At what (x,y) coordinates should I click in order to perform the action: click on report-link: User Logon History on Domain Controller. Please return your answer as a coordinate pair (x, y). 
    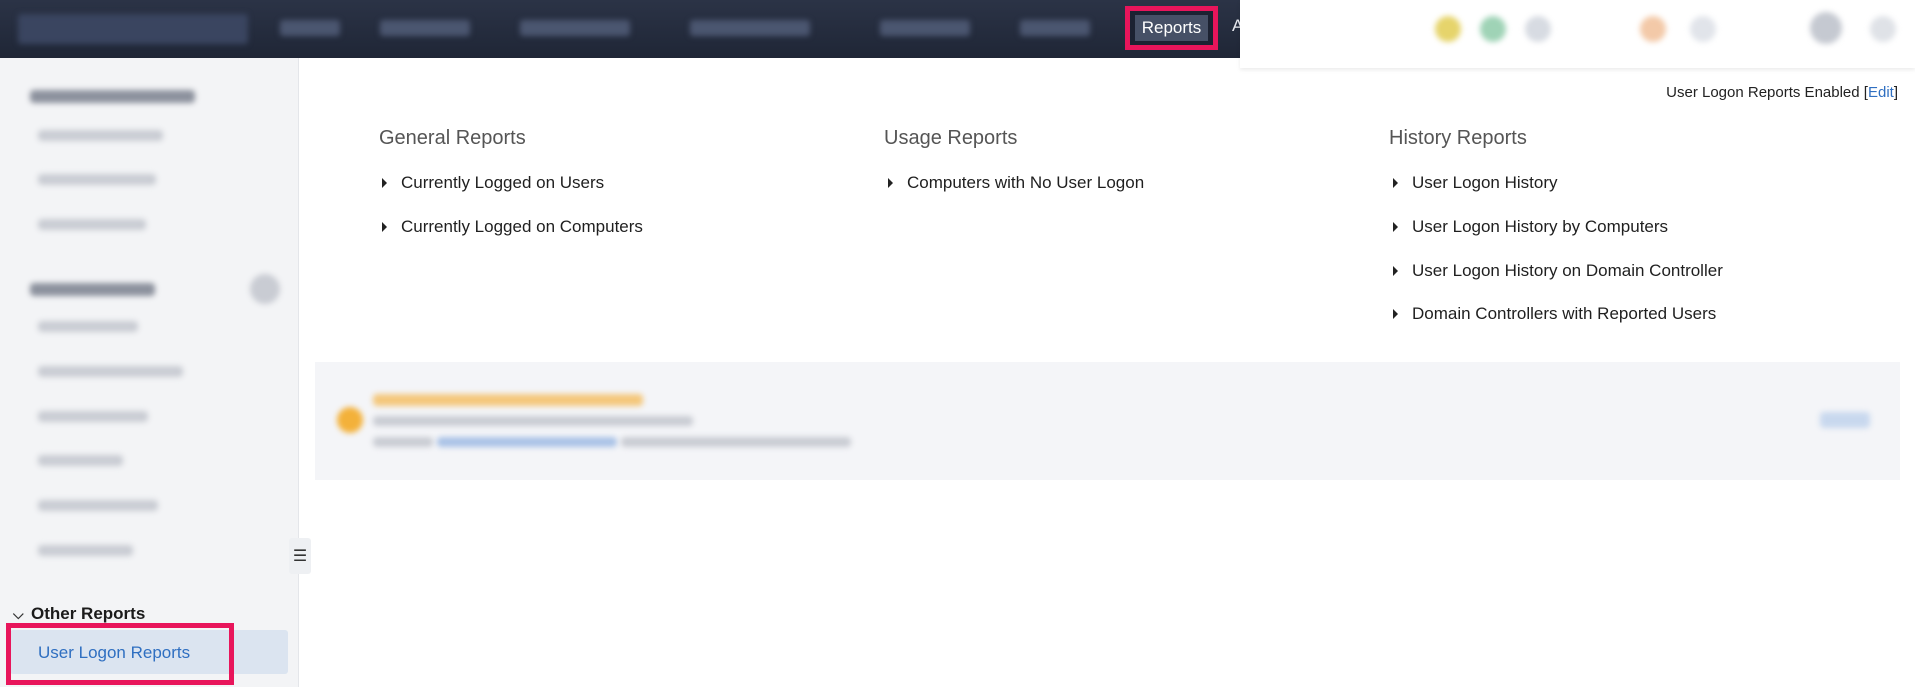
    Looking at the image, I should click on (1558, 271).